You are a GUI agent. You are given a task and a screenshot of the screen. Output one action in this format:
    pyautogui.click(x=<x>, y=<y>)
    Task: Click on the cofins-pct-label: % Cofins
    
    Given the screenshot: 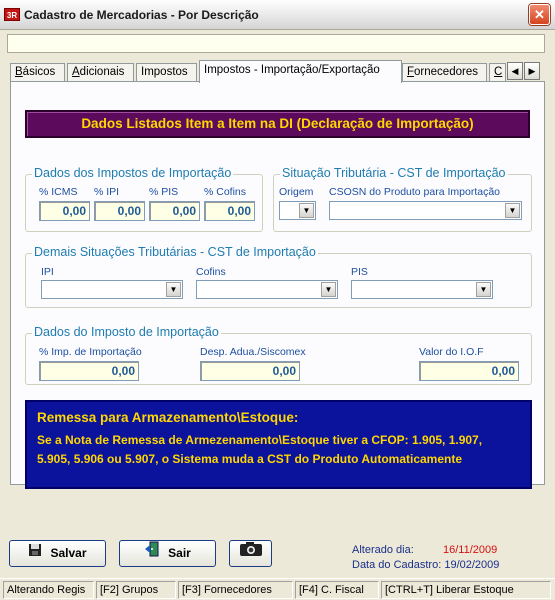 What is the action you would take?
    pyautogui.click(x=225, y=192)
    